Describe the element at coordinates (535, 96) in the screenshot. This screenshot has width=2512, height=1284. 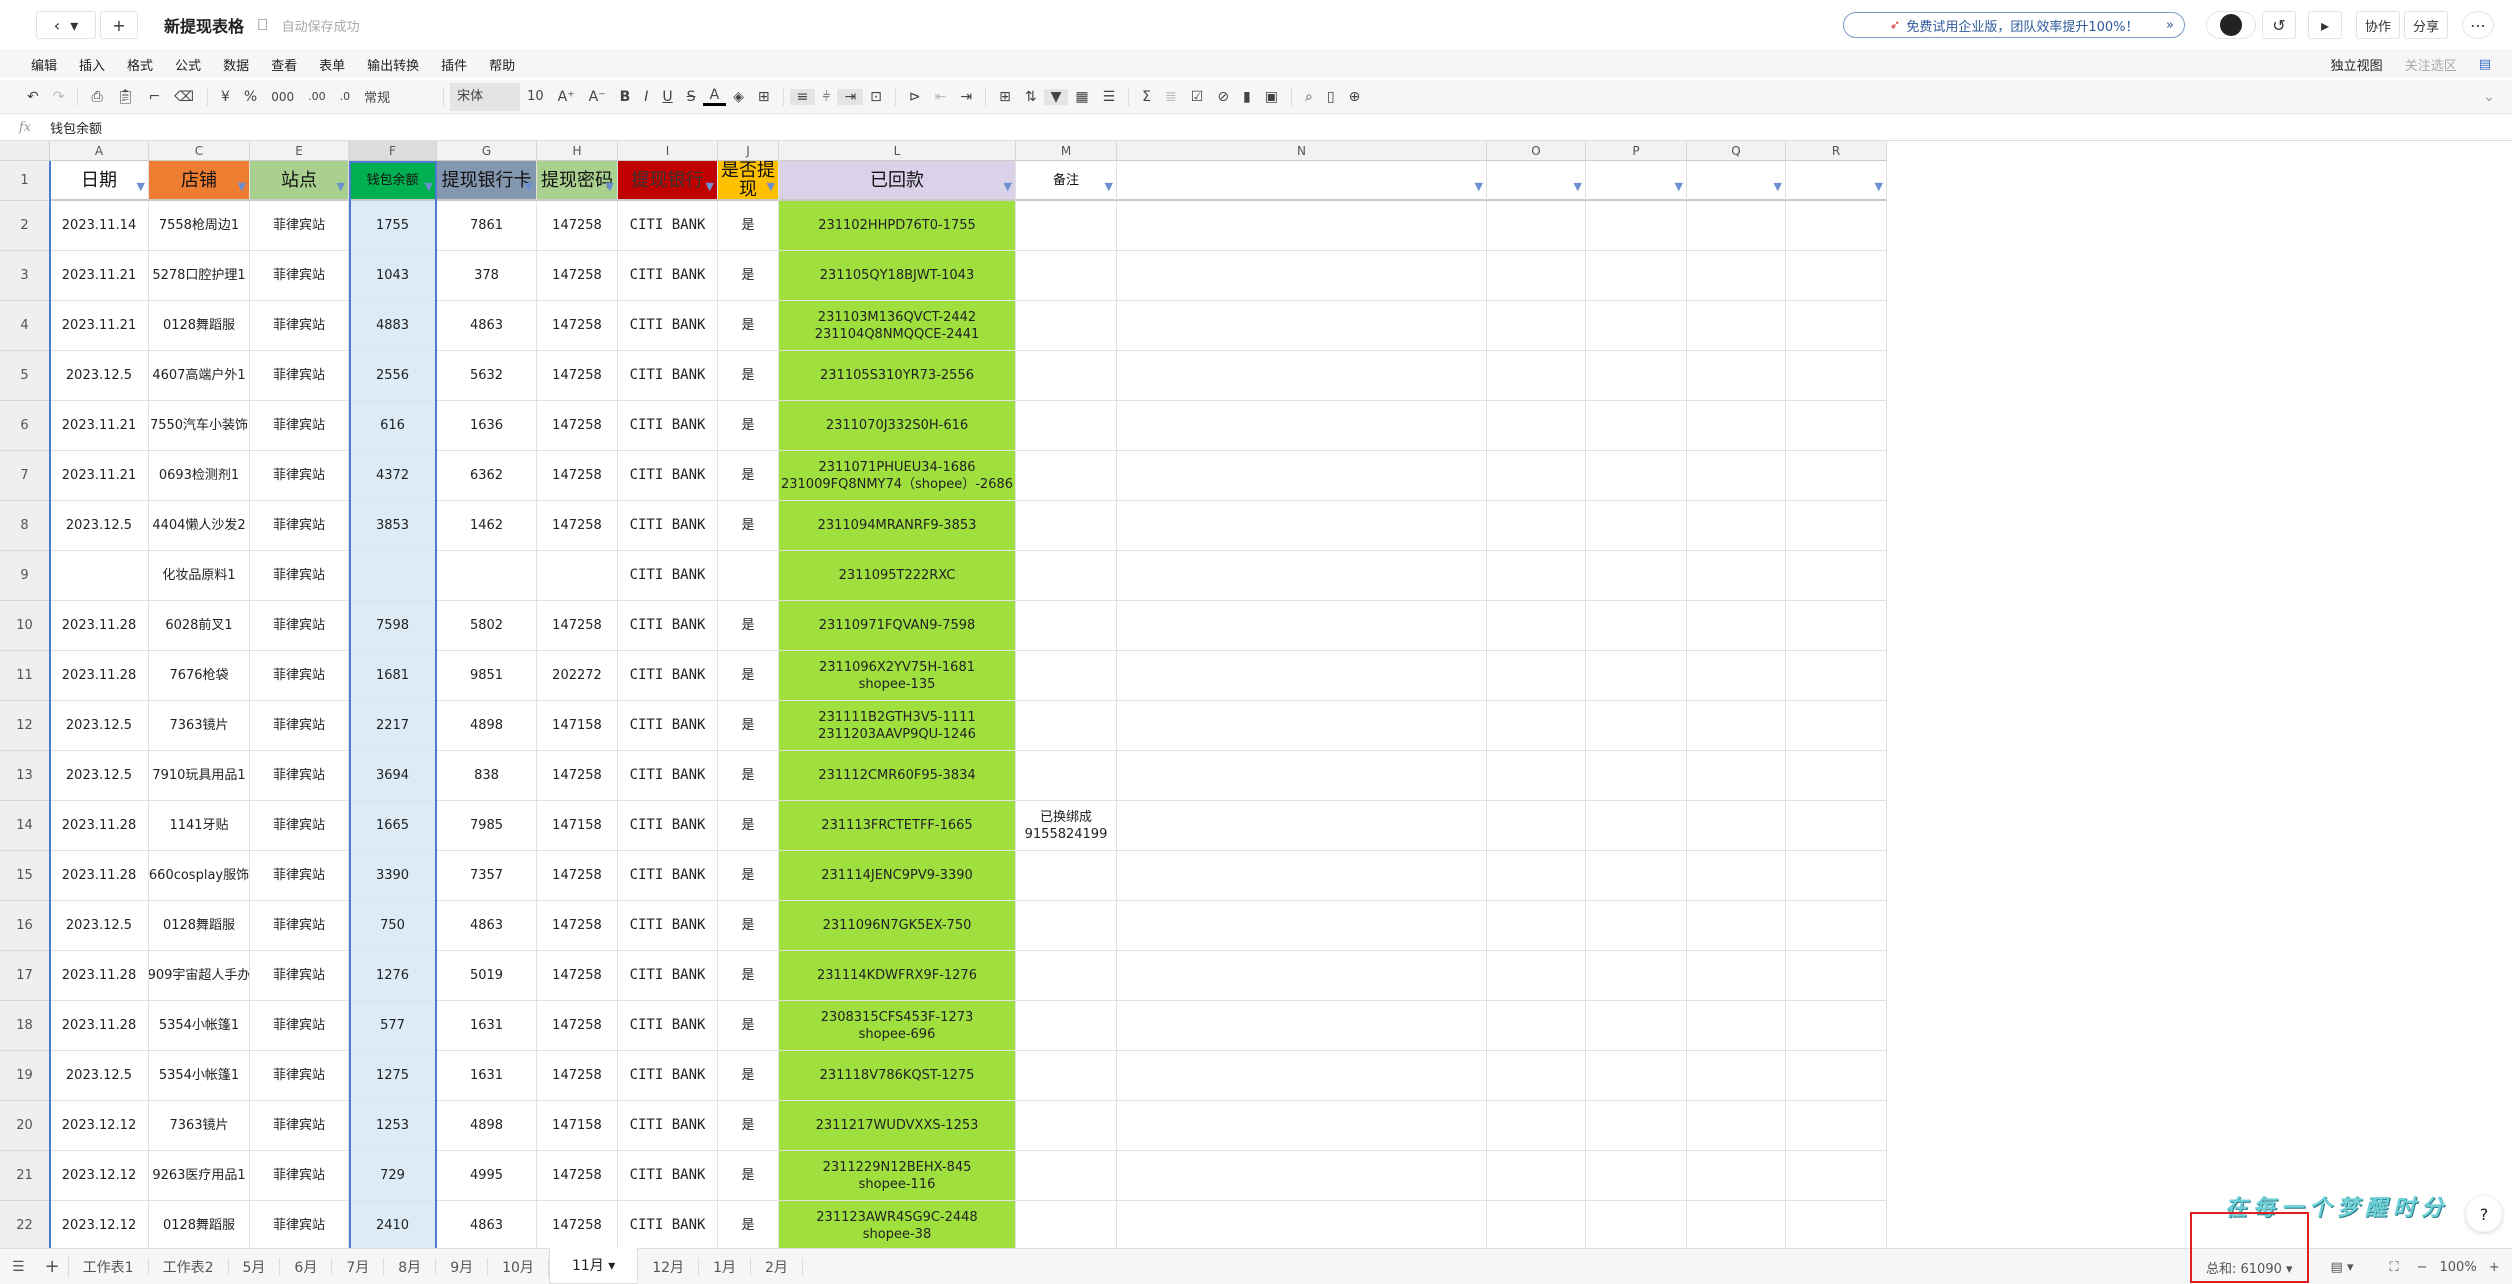
I see `font-size-select: 10` at that location.